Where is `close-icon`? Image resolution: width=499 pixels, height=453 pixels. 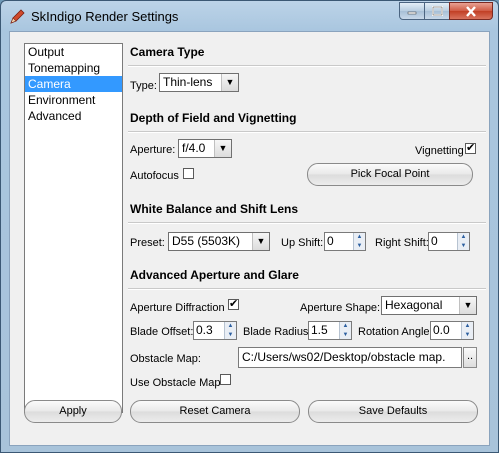 close-icon is located at coordinates (471, 11).